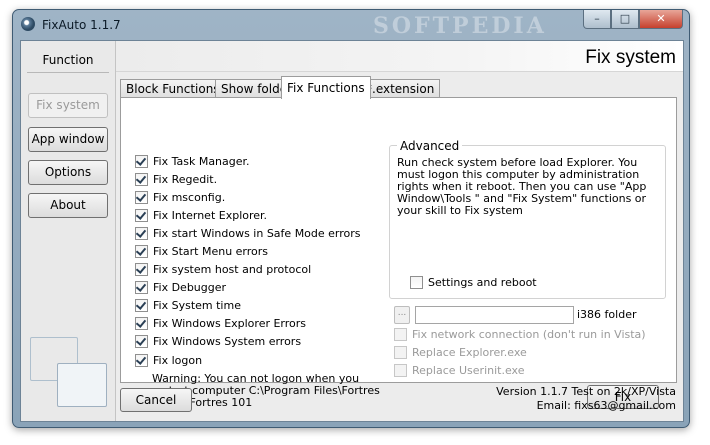  I want to click on fix-msconfig-checkbox: Fix msconfig., so click(180, 197).